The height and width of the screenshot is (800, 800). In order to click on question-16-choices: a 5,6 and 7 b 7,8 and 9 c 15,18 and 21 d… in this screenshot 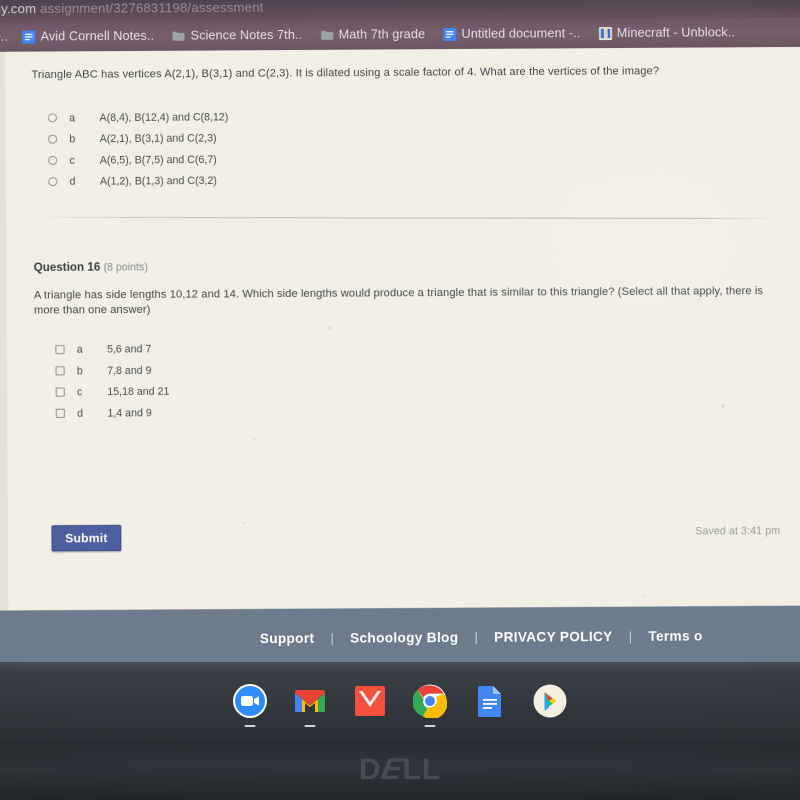, I will do `click(112, 381)`.